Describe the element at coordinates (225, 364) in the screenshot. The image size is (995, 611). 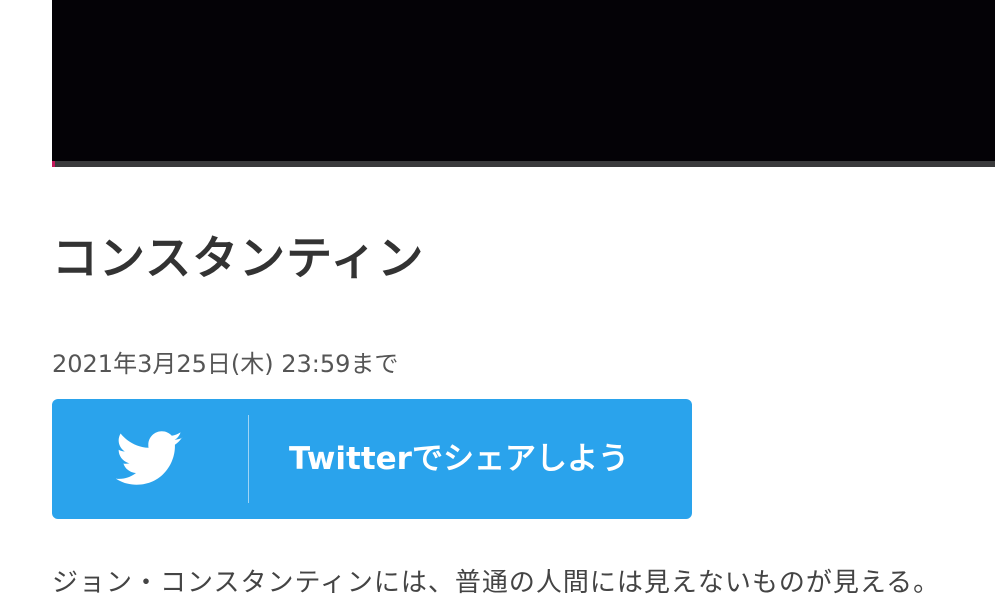
I see `availability-deadline: 2021年3月25日(木) 23:59まで` at that location.